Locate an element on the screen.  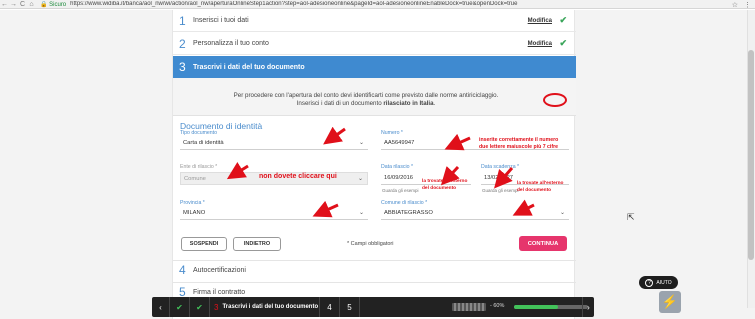
arrow-document-type is located at coordinates (334, 135).